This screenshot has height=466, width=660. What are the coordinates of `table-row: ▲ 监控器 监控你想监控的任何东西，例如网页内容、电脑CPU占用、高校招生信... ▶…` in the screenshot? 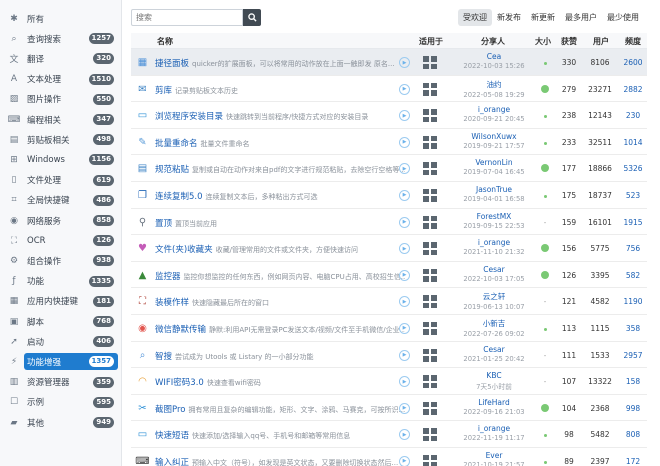 It's located at (389, 275).